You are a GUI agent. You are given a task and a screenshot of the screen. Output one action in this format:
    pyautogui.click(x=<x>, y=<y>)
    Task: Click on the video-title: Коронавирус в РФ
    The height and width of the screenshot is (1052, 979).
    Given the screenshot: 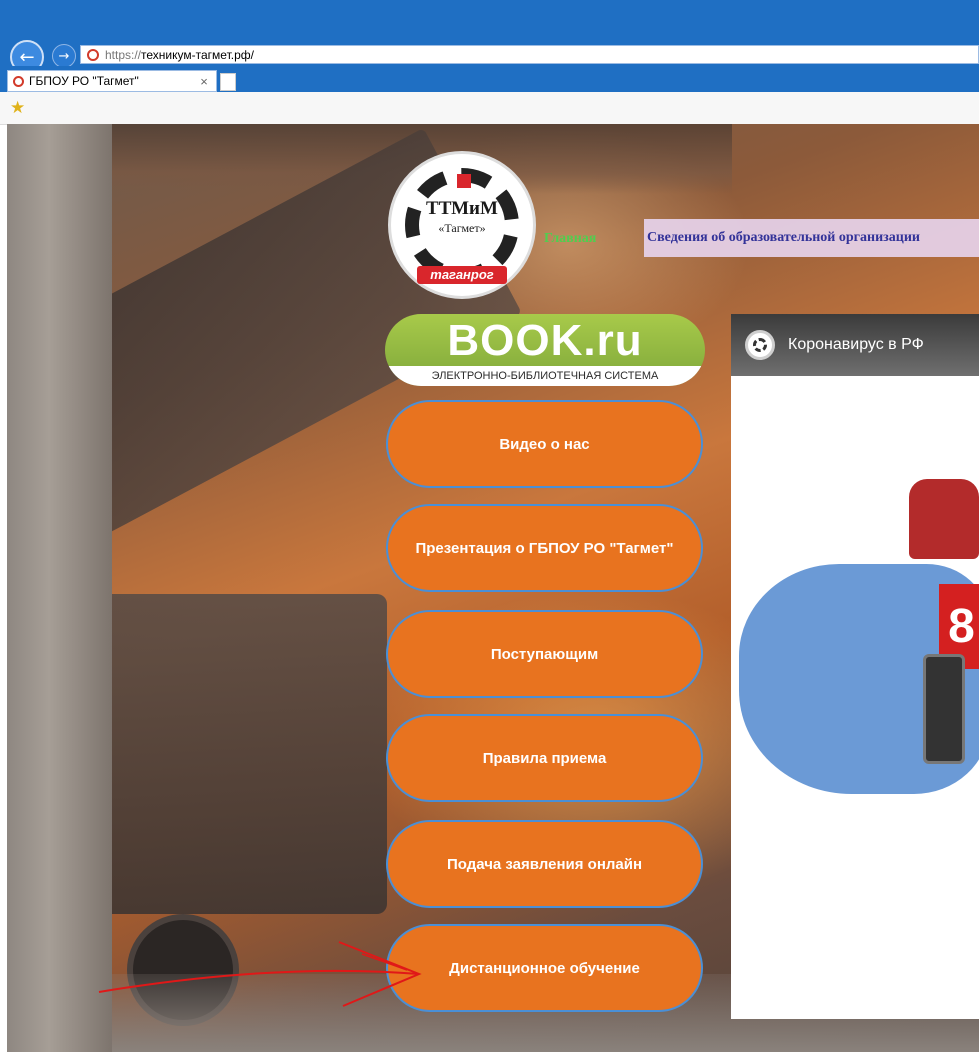 What is the action you would take?
    pyautogui.click(x=856, y=345)
    